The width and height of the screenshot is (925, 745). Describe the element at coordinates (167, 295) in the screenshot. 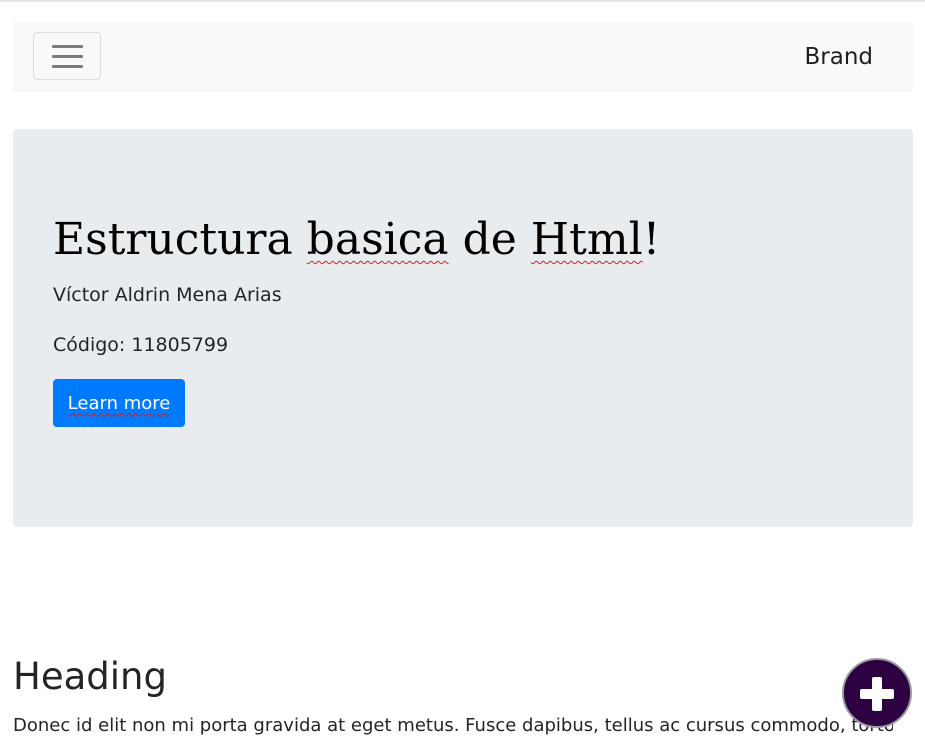

I see `author-name: Víctor Aldrin Mena Arias` at that location.